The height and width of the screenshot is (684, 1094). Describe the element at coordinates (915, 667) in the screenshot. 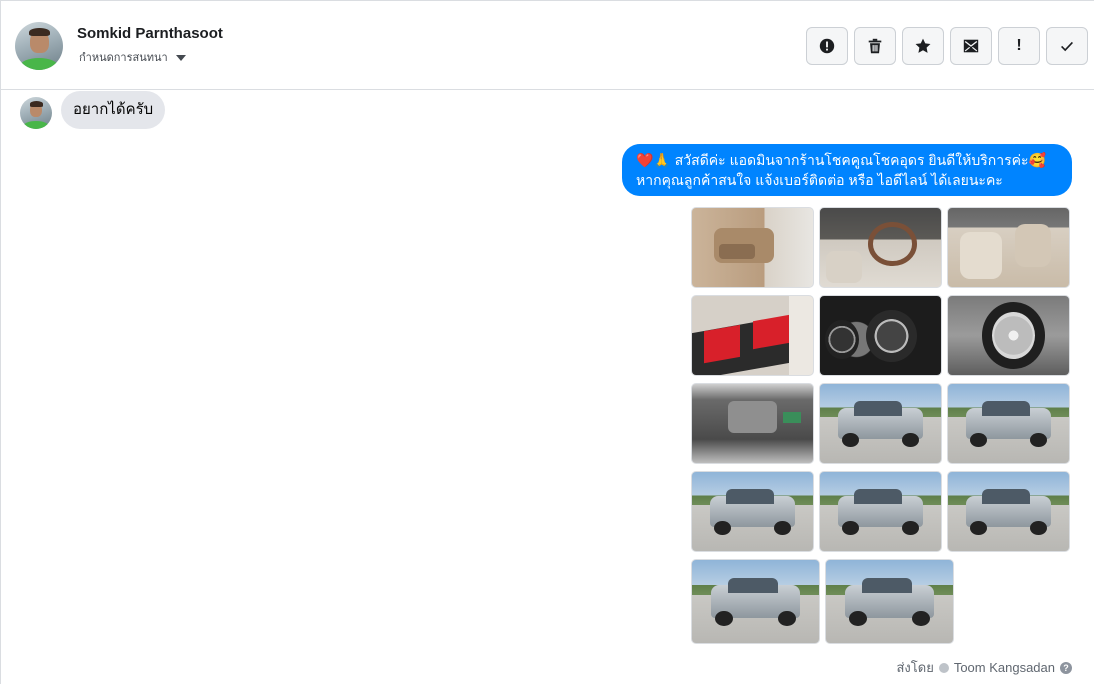

I see `sent-by-label: ส่งโดย` at that location.